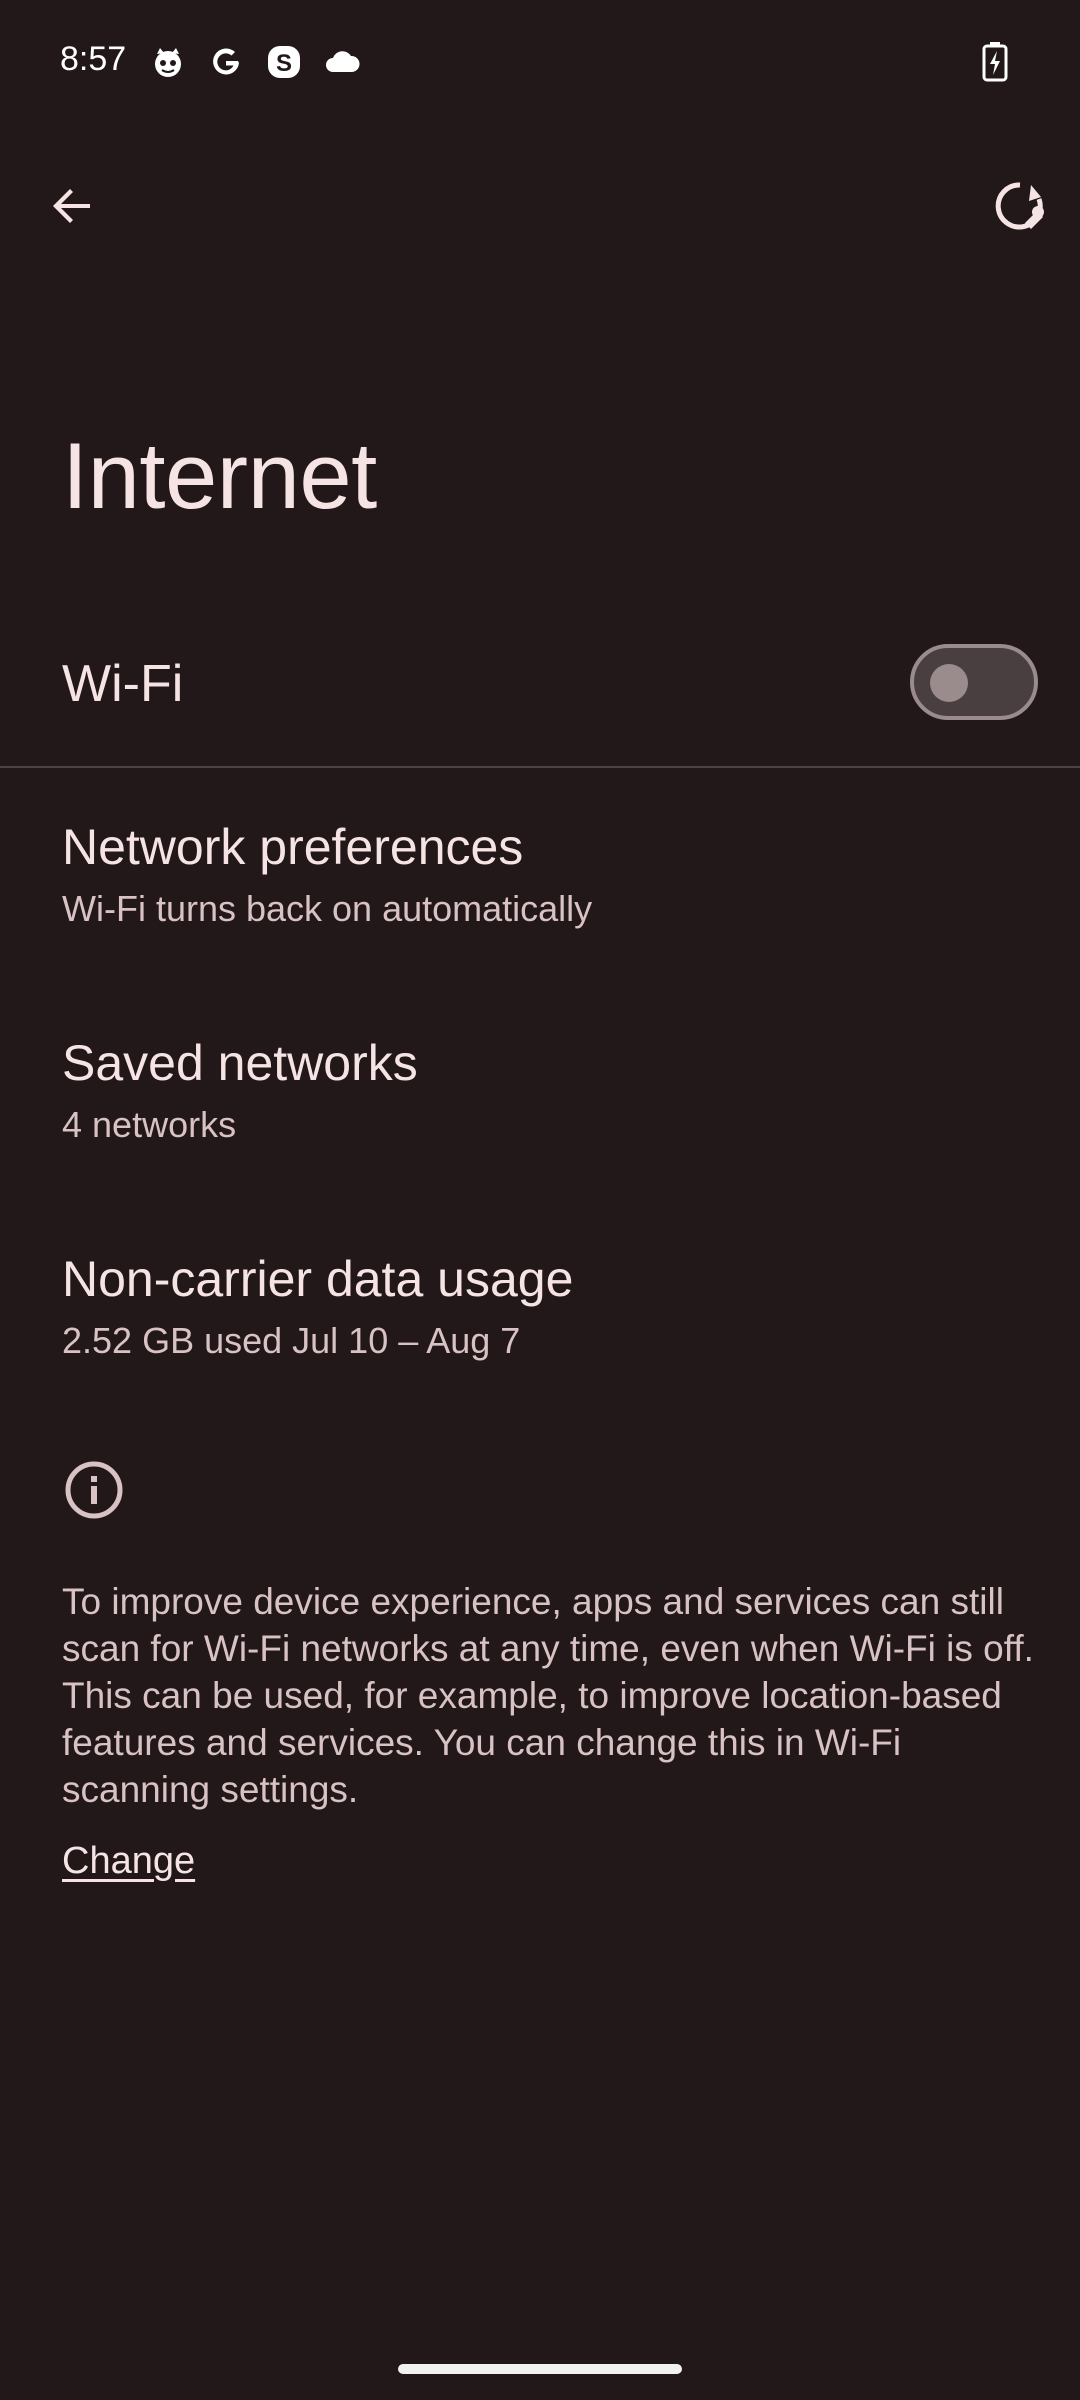  Describe the element at coordinates (149, 1124) in the screenshot. I see `list-item-subtitle: 4 networks` at that location.